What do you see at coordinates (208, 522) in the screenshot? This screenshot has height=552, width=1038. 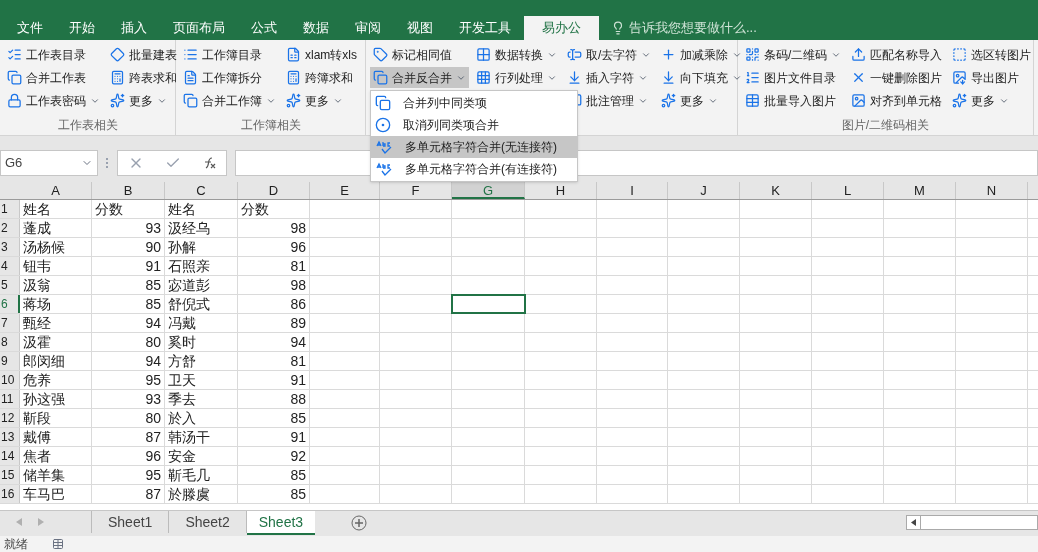 I see `sheet-tab: Sheet2` at bounding box center [208, 522].